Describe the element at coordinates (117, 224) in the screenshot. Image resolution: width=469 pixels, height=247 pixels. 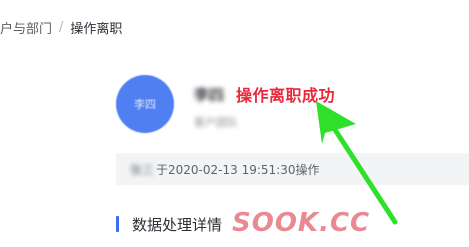
I see `section-accent-bar` at that location.